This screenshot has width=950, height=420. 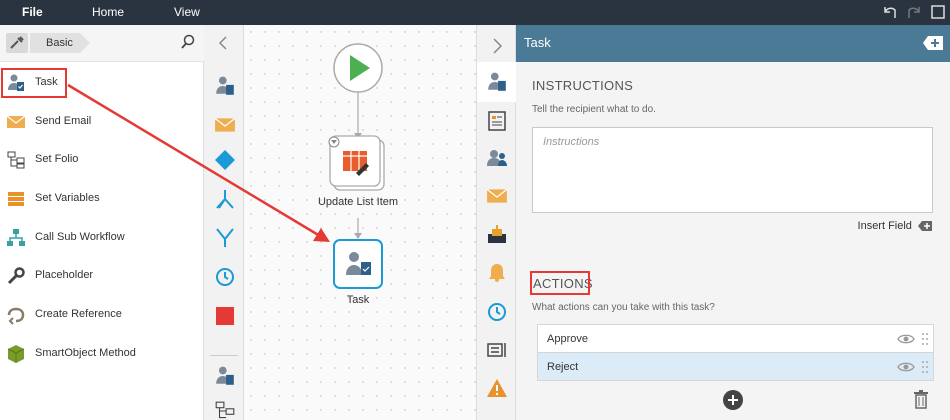 I want to click on insert-field-icon, so click(x=925, y=226).